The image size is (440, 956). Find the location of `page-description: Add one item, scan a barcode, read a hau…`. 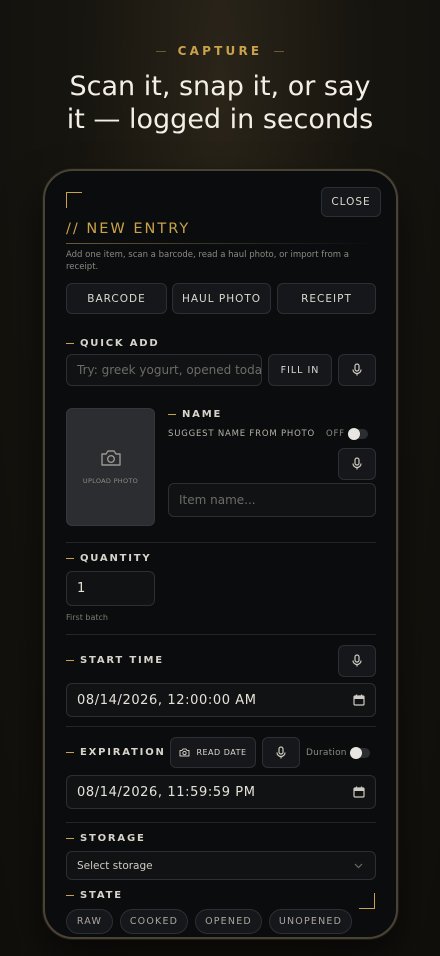

page-description: Add one item, scan a barcode, read a hau… is located at coordinates (207, 261).